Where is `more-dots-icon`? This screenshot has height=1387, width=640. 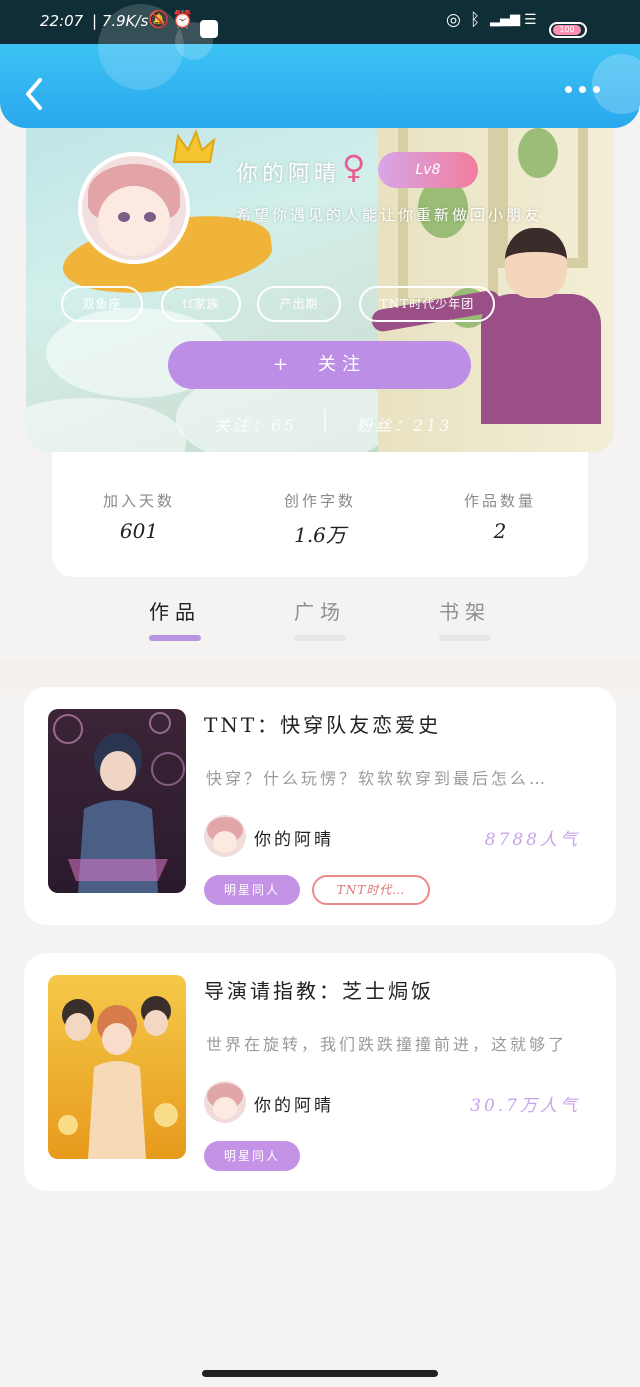 more-dots-icon is located at coordinates (568, 89).